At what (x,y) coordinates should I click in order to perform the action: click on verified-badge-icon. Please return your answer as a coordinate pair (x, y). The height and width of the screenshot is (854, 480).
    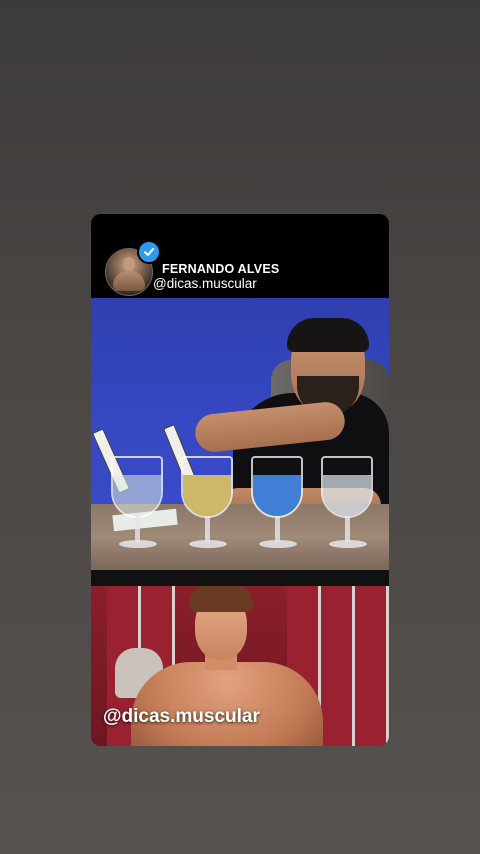
    Looking at the image, I should click on (149, 252).